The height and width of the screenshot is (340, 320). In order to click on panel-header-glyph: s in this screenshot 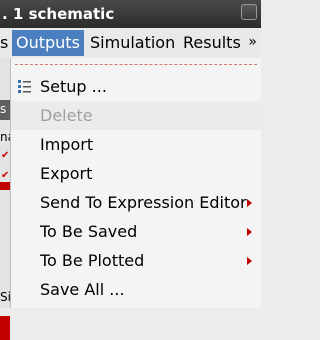, I will do `click(3, 109)`.